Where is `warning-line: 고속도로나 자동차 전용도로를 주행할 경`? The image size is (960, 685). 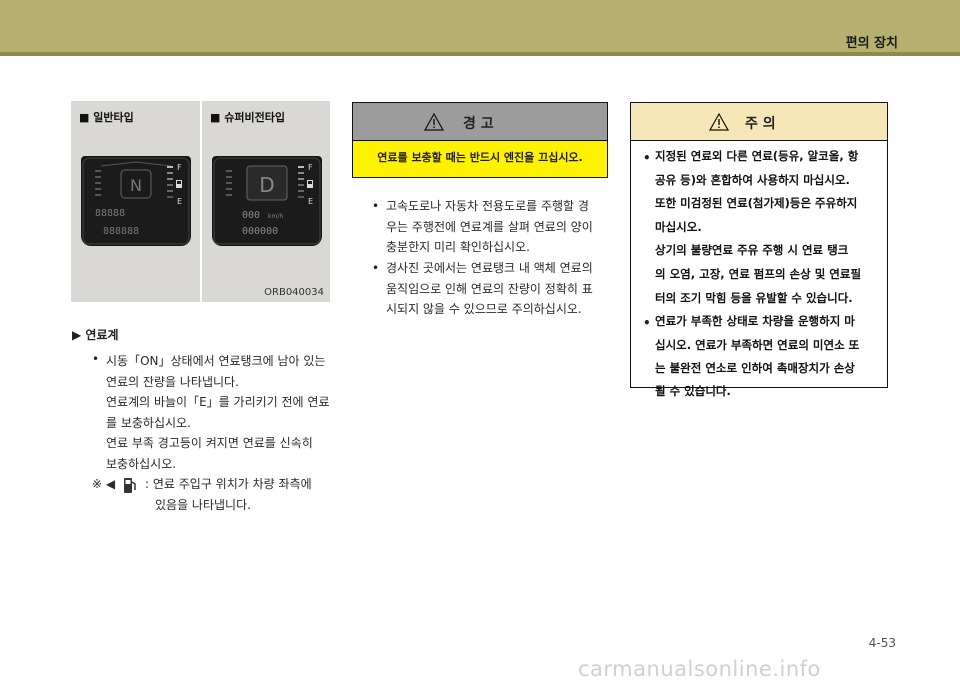 warning-line: 고속도로나 자동차 전용도로를 주행할 경 is located at coordinates (487, 206).